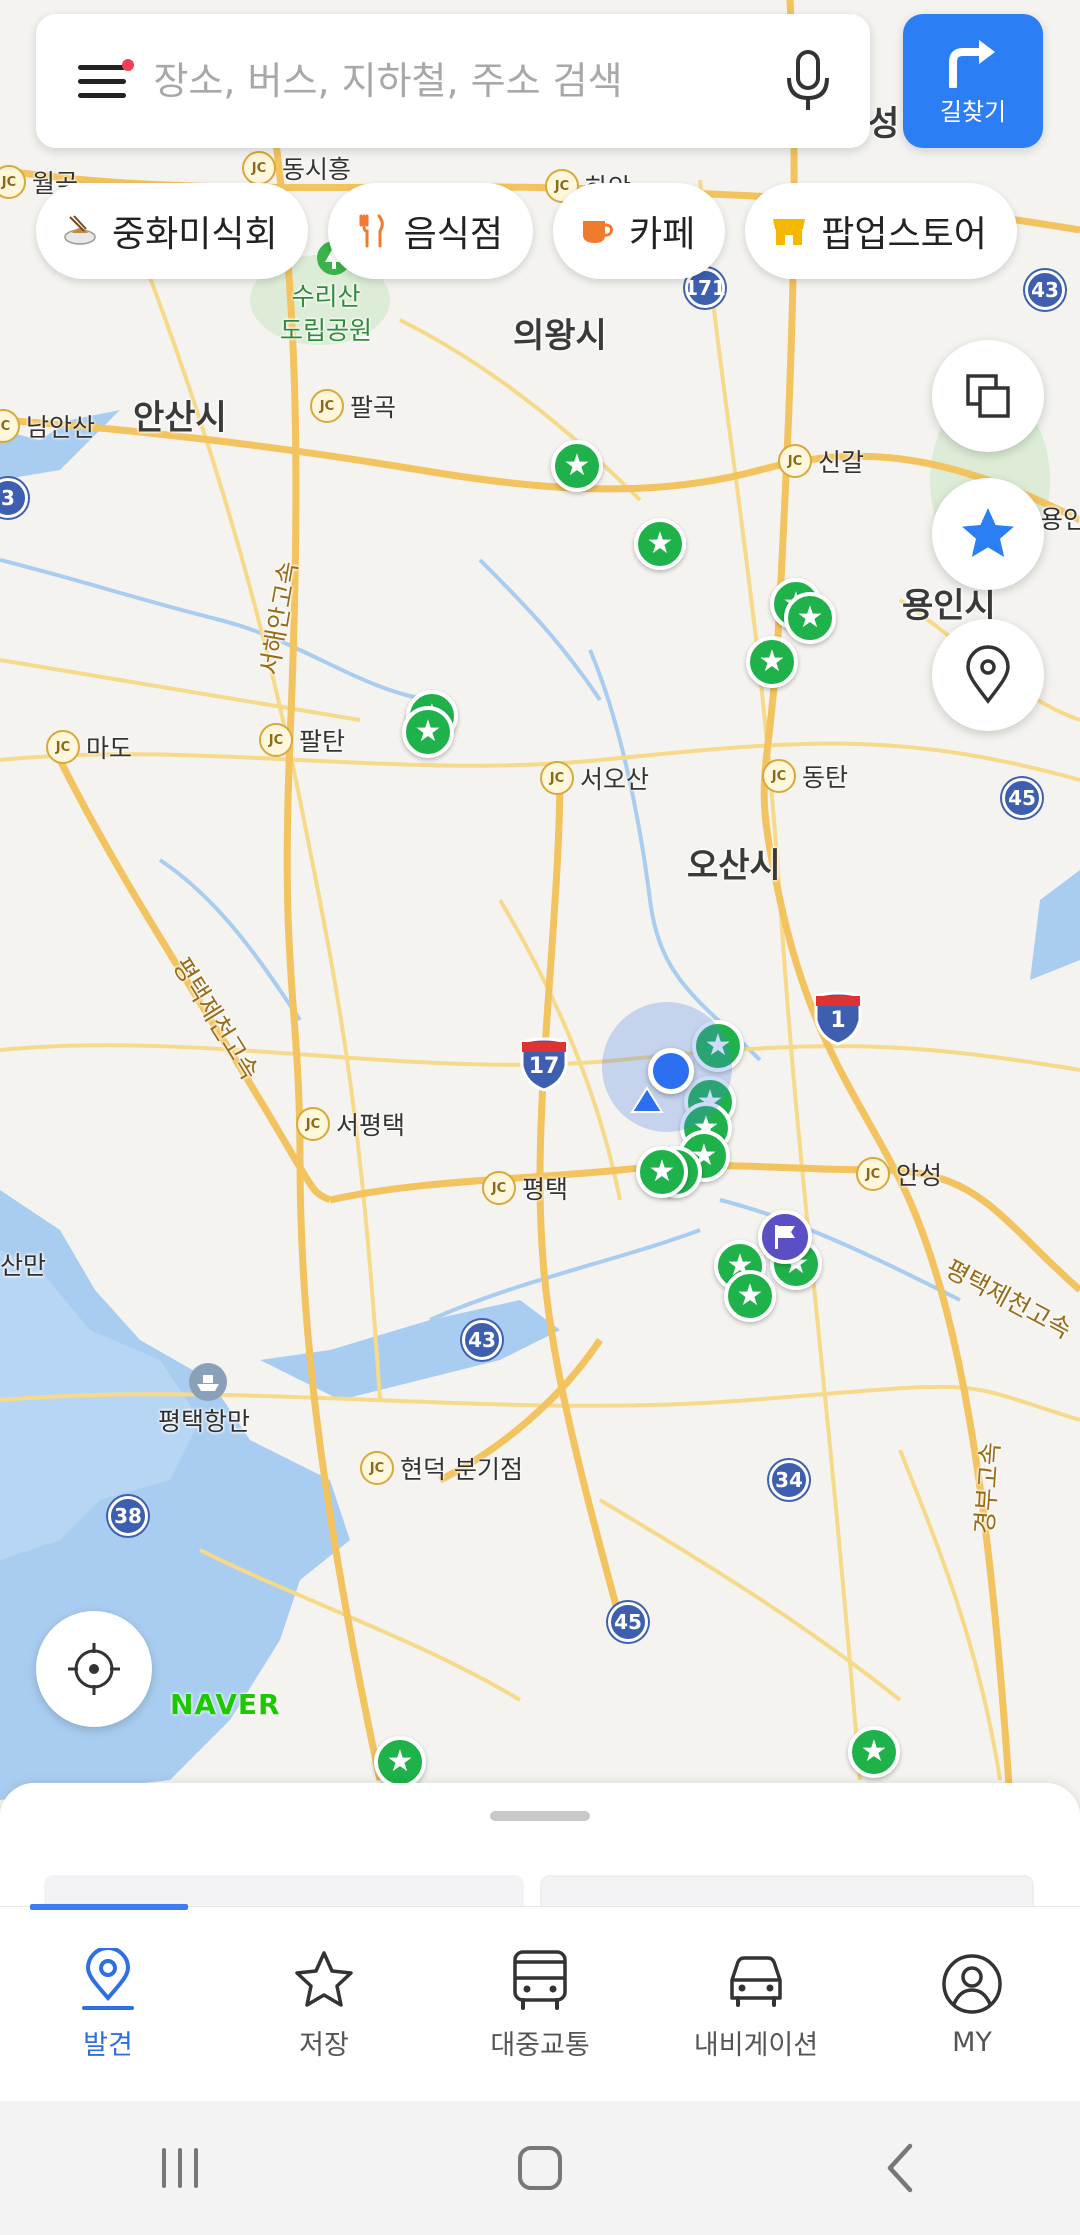 The width and height of the screenshot is (1080, 2235). Describe the element at coordinates (326, 296) in the screenshot. I see `park-name: 수리산` at that location.